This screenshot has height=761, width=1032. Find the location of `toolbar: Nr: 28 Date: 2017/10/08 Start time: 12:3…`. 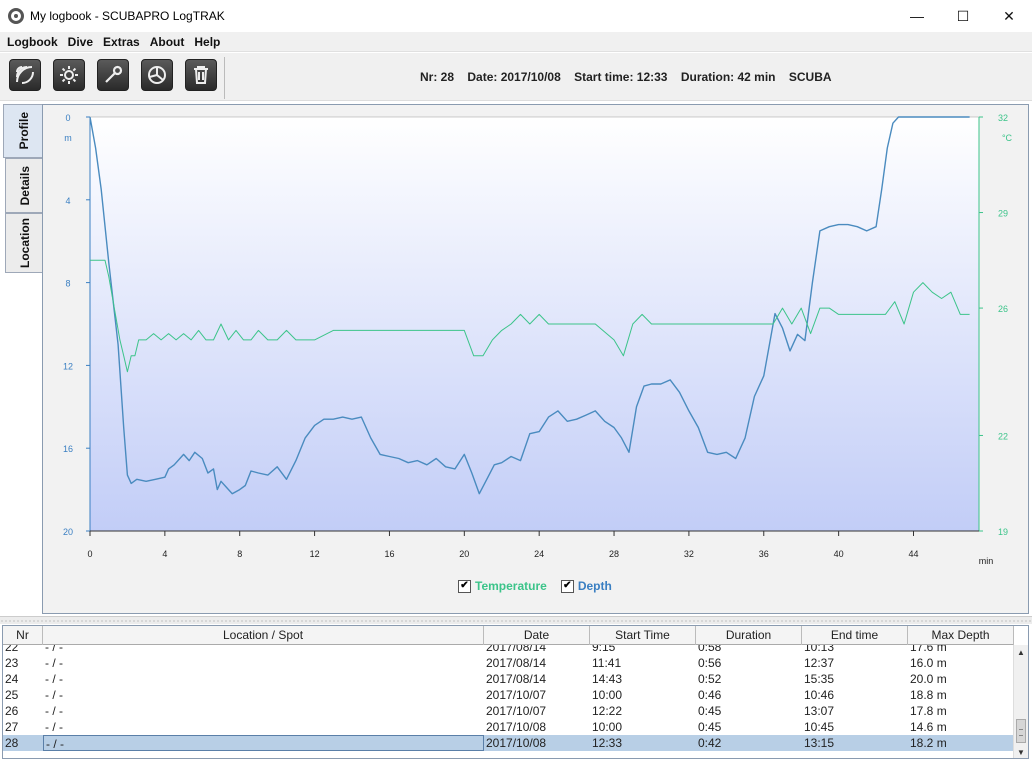

toolbar: Nr: 28 Date: 2017/10/08 Start time: 12:3… is located at coordinates (516, 77).